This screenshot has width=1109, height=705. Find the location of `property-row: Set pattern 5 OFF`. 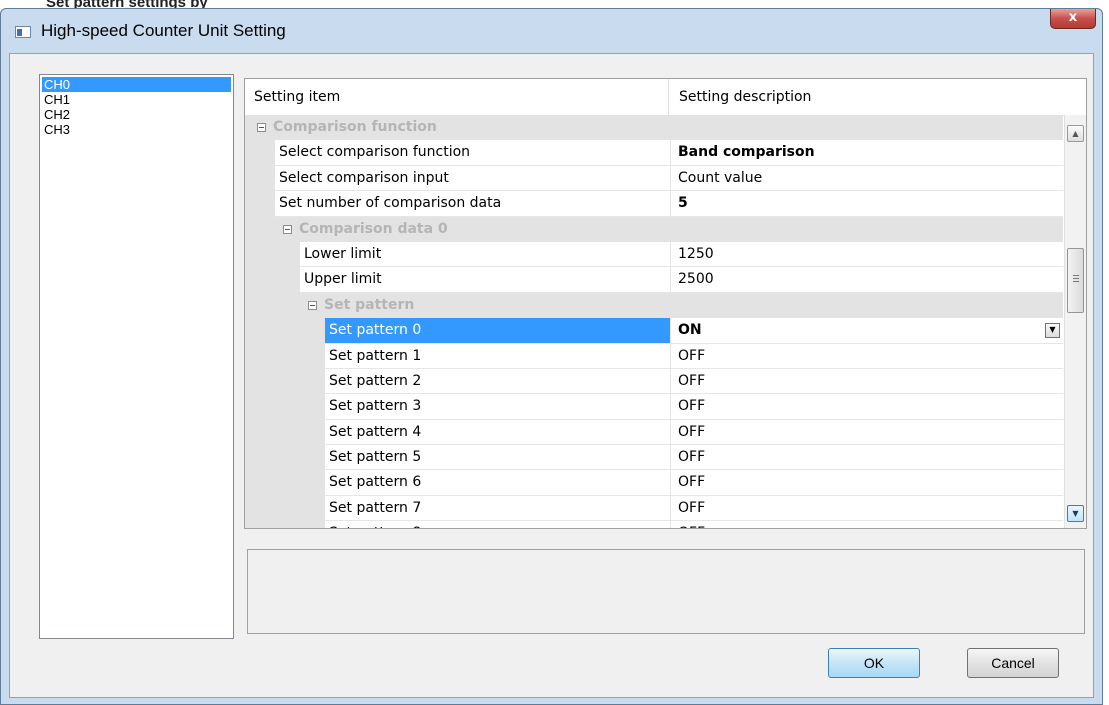

property-row: Set pattern 5 OFF is located at coordinates (654, 458).